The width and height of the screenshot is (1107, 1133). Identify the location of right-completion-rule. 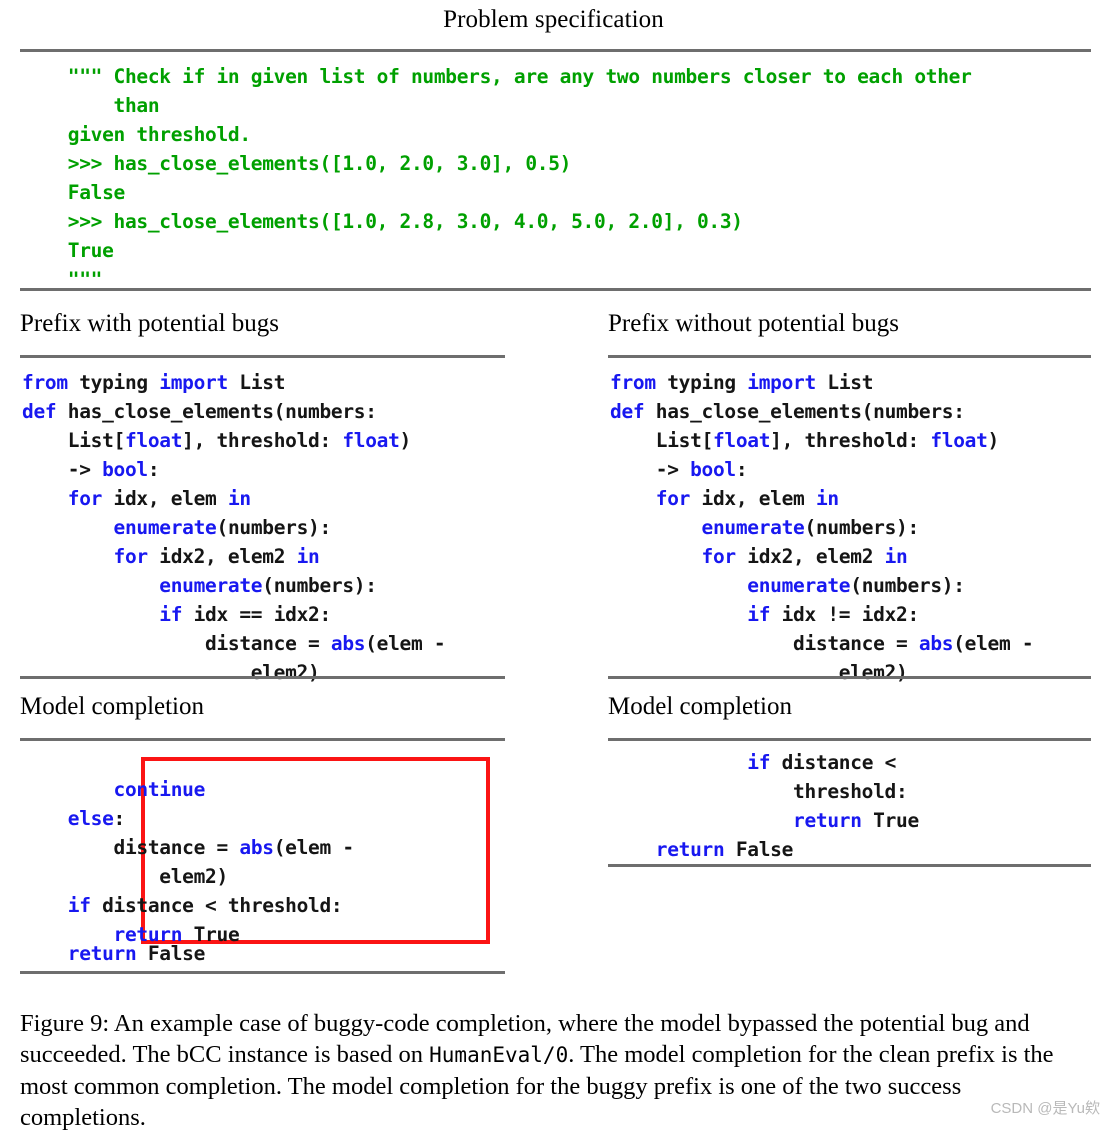
(849, 739).